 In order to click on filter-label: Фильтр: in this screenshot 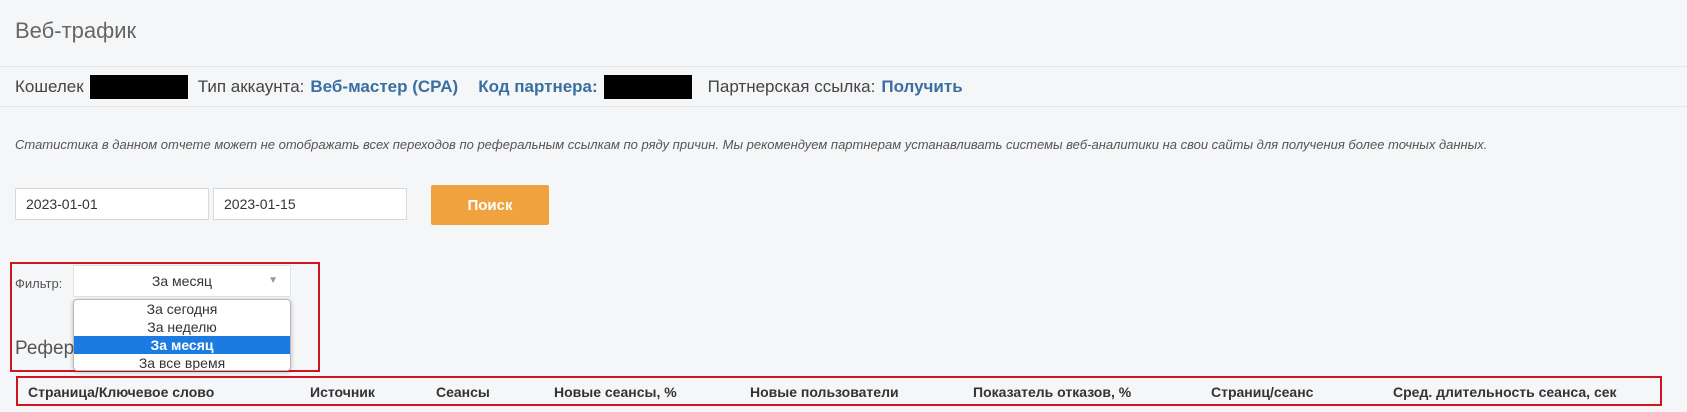, I will do `click(39, 283)`.